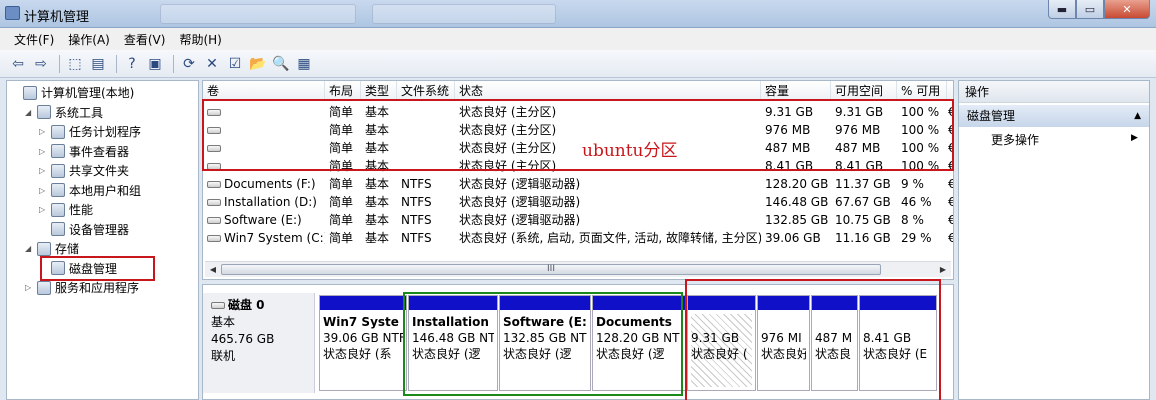  What do you see at coordinates (834, 350) in the screenshot?
I see `partition-info: 487 M 状态良` at bounding box center [834, 350].